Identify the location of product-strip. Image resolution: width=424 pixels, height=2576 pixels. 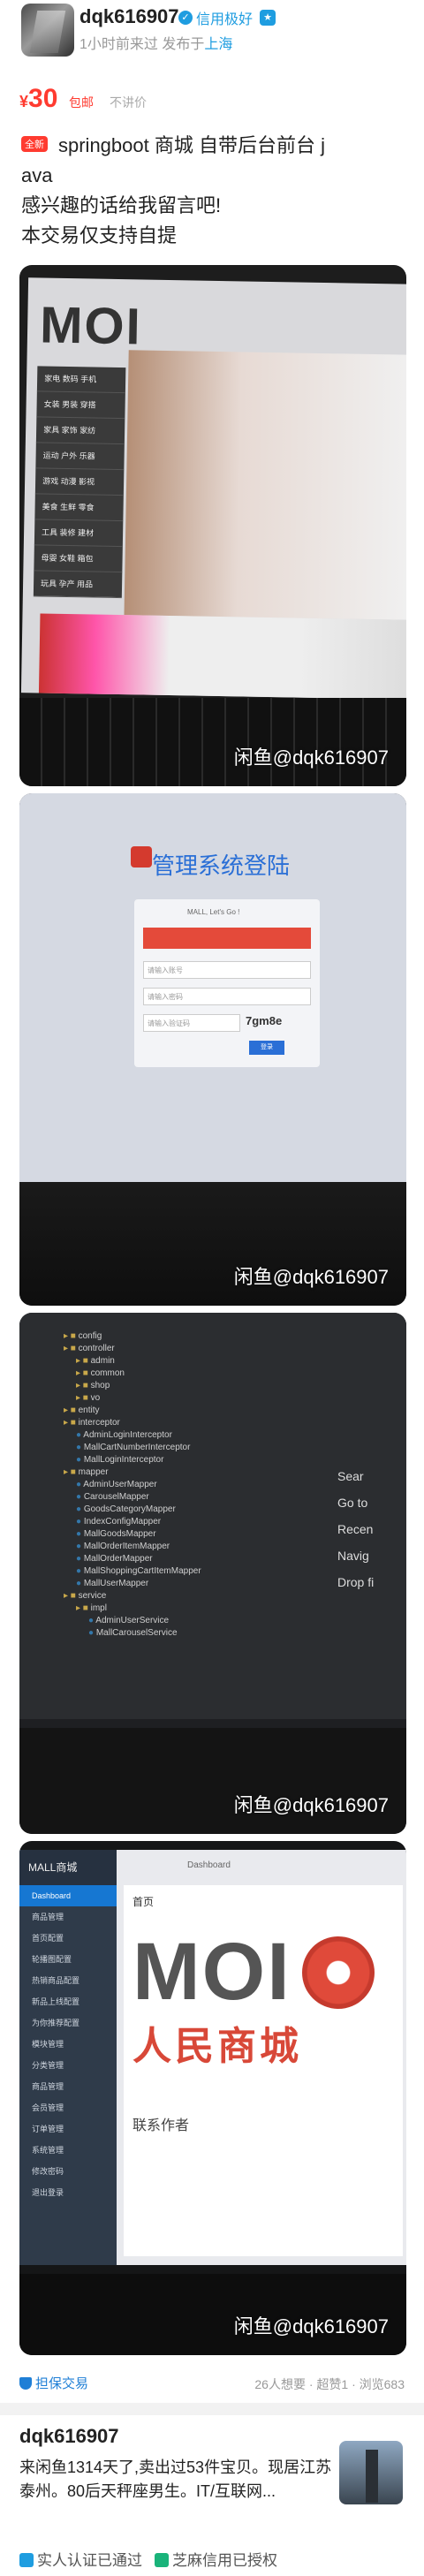
(222, 657).